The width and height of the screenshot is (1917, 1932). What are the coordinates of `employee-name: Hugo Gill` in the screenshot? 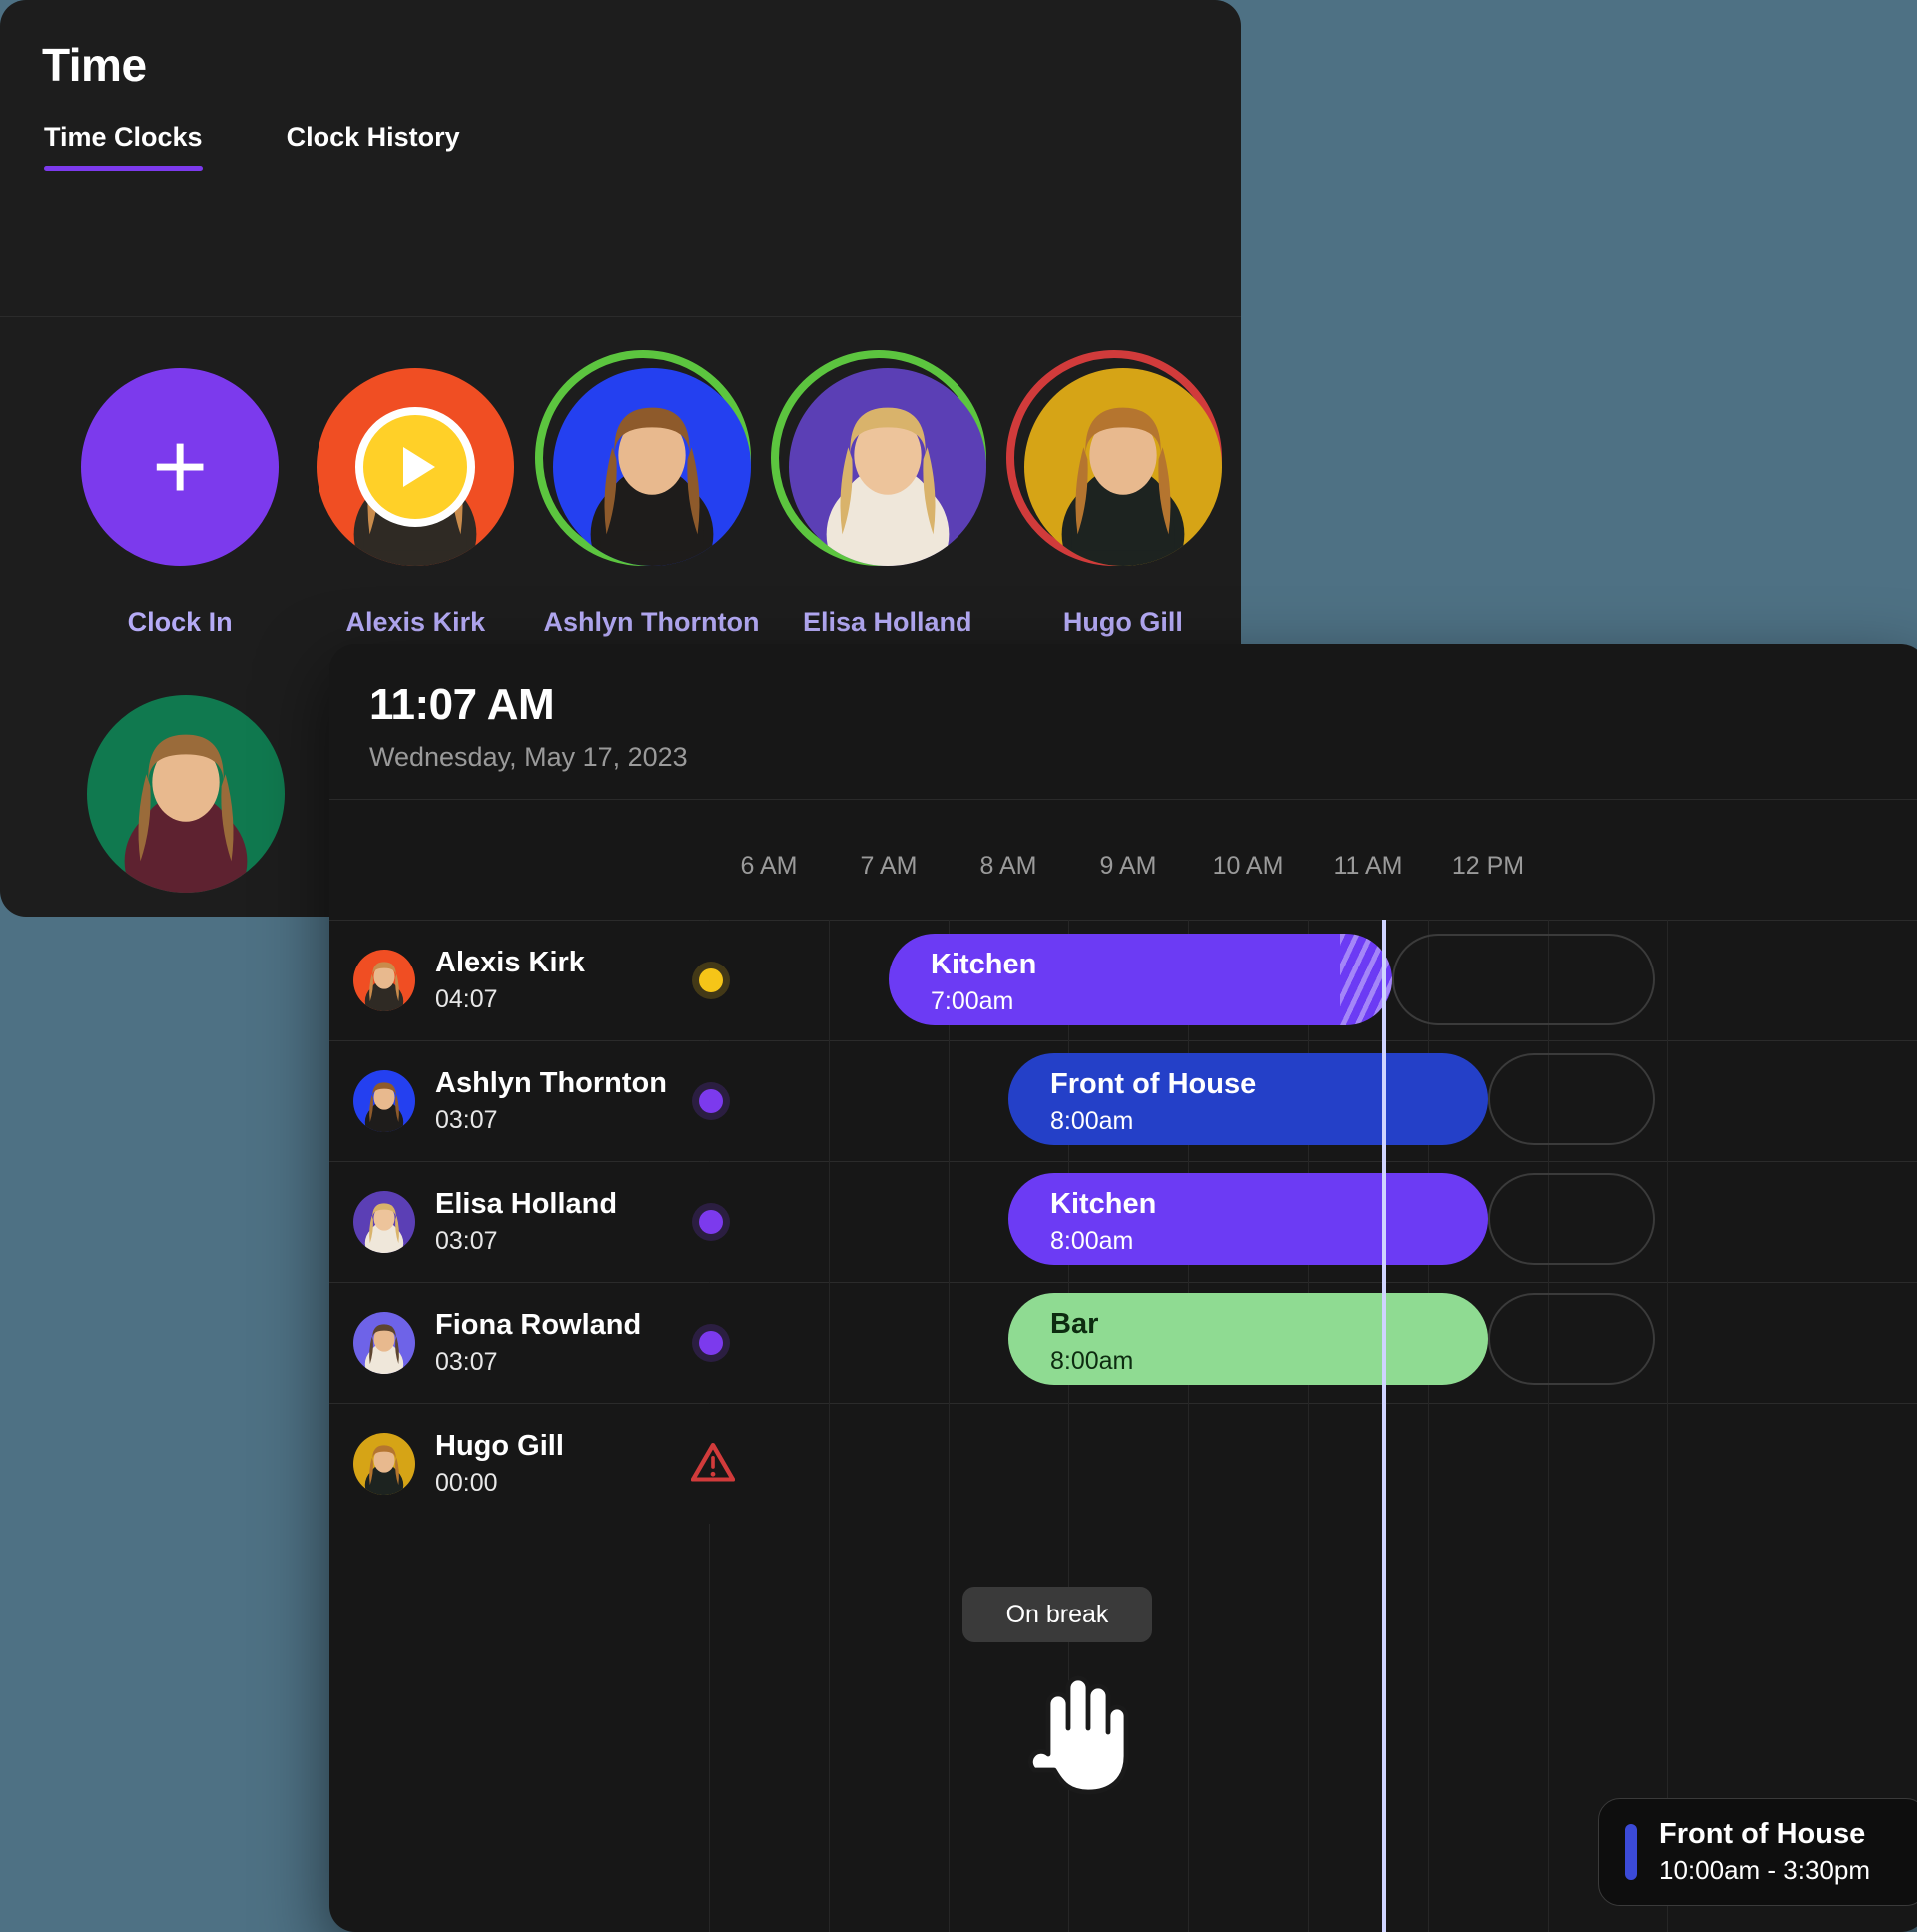 It's located at (499, 1446).